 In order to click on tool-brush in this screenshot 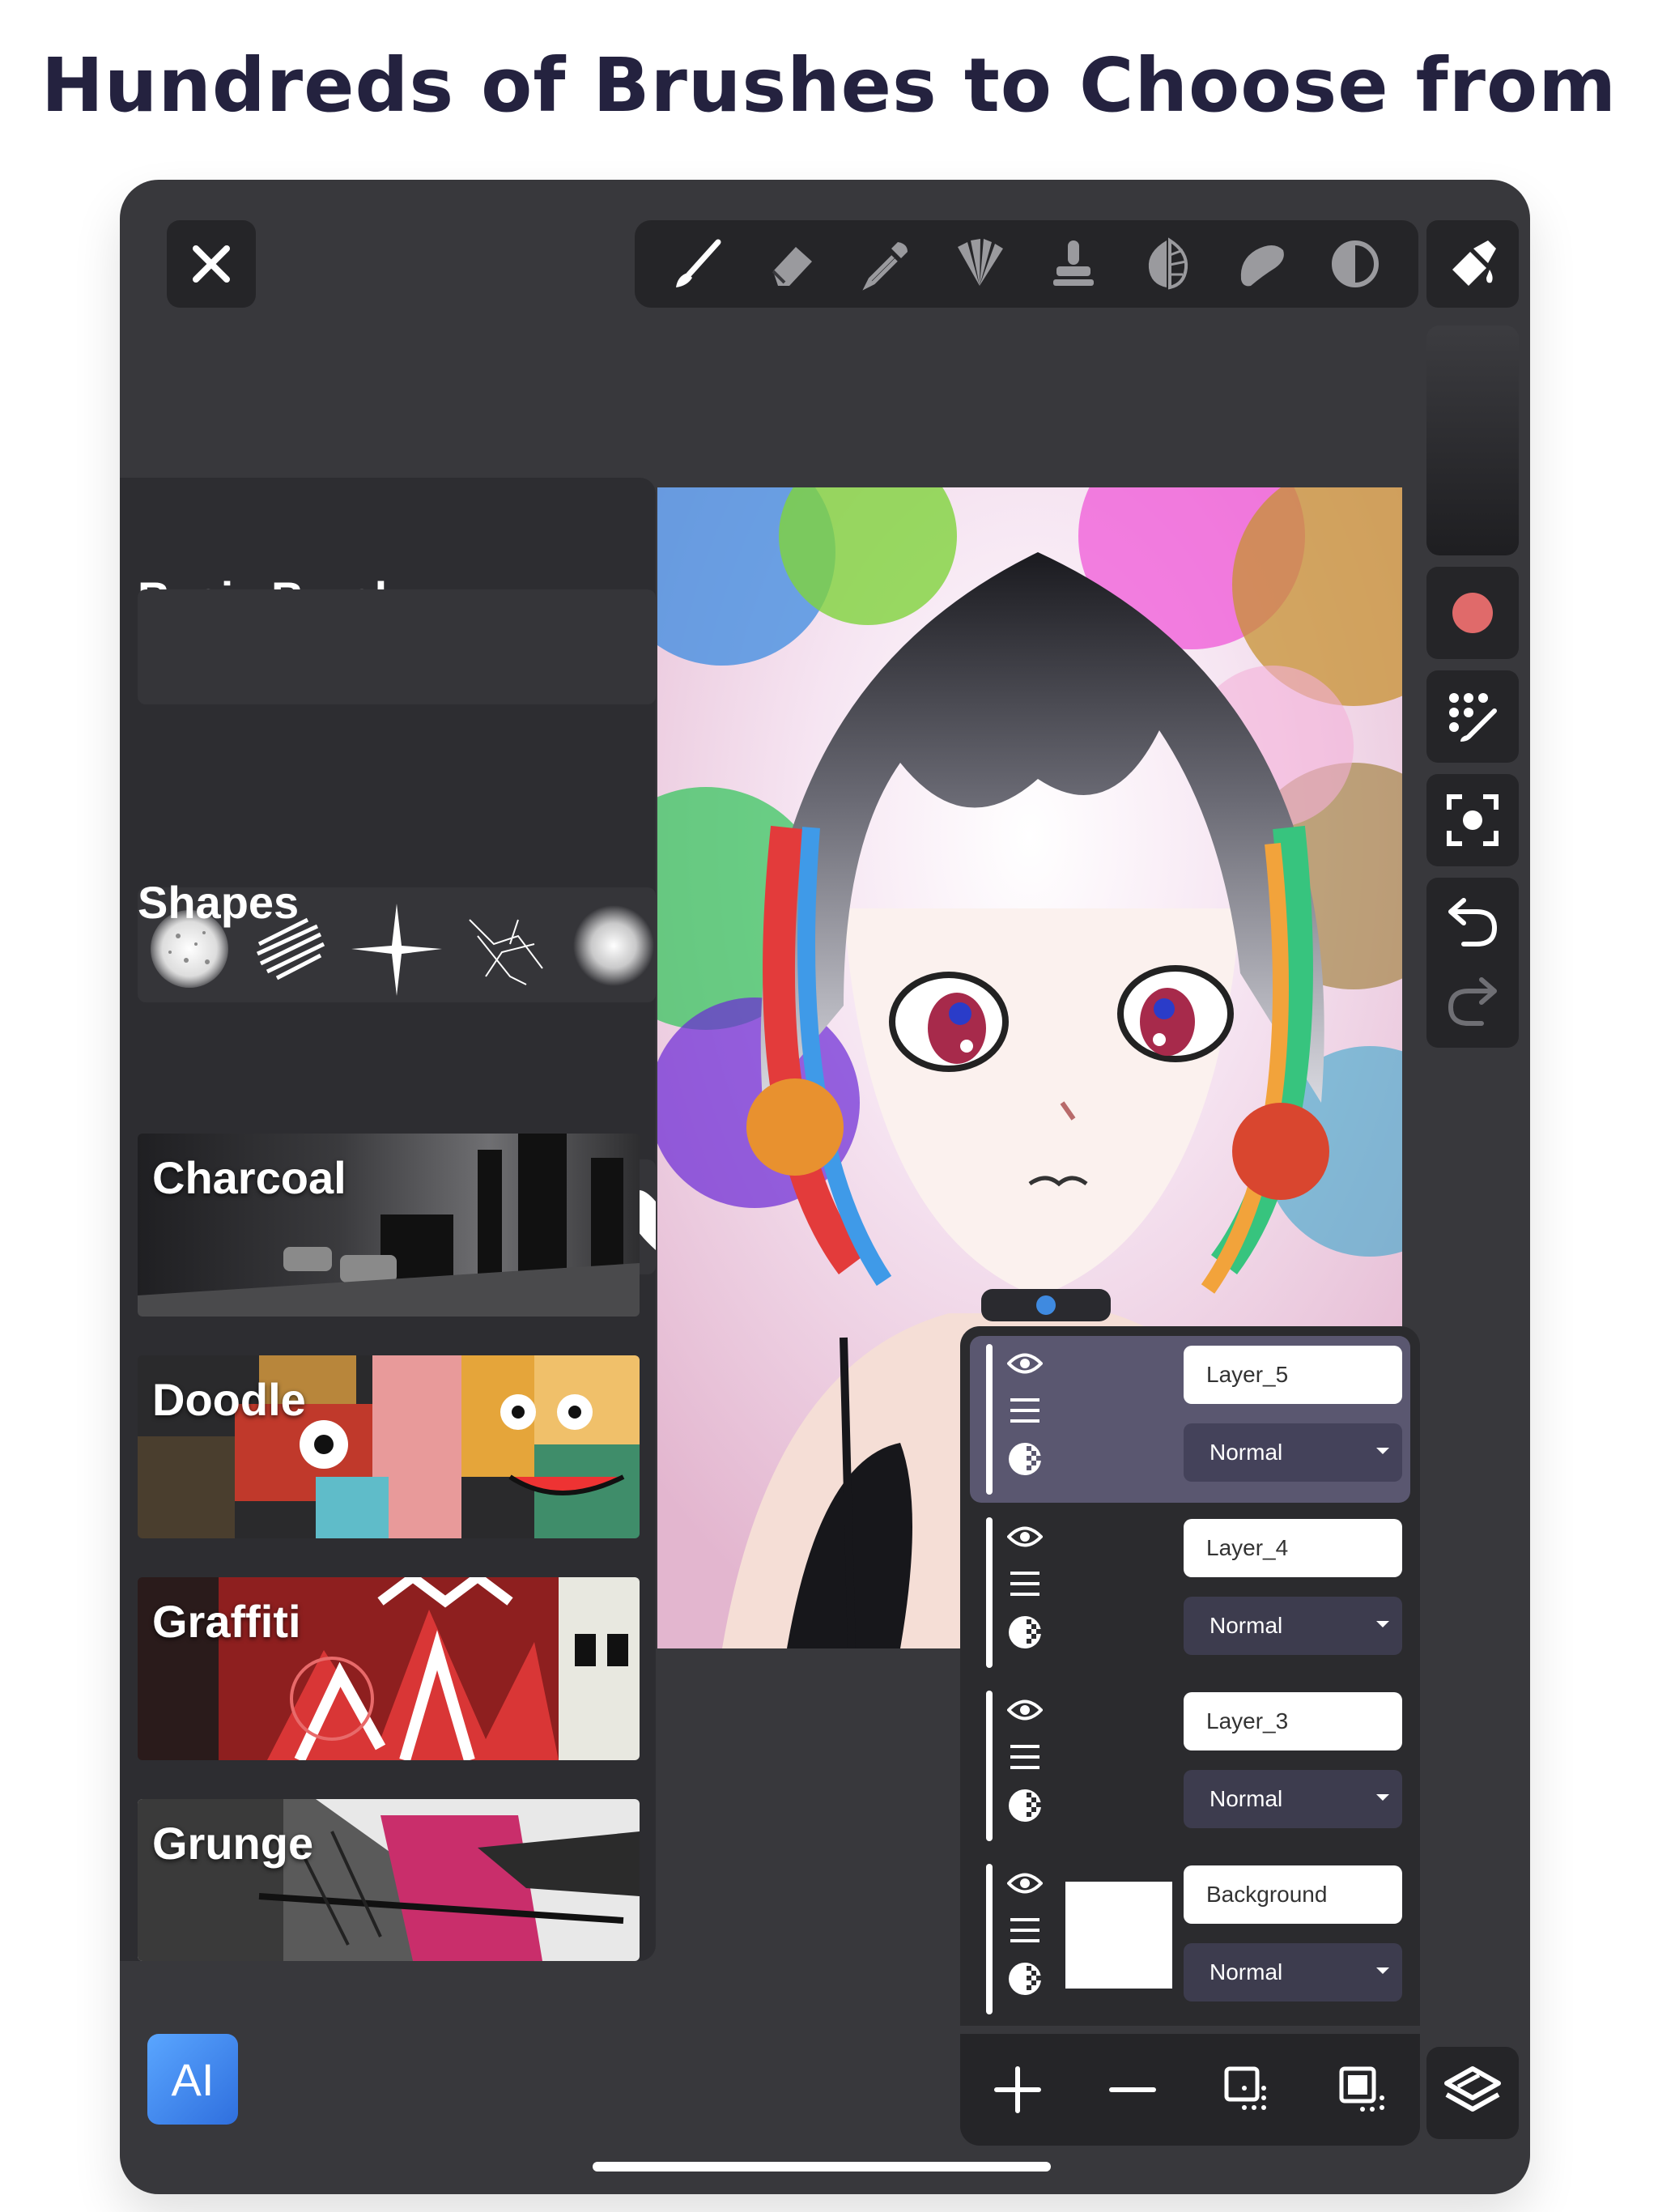, I will do `click(697, 264)`.